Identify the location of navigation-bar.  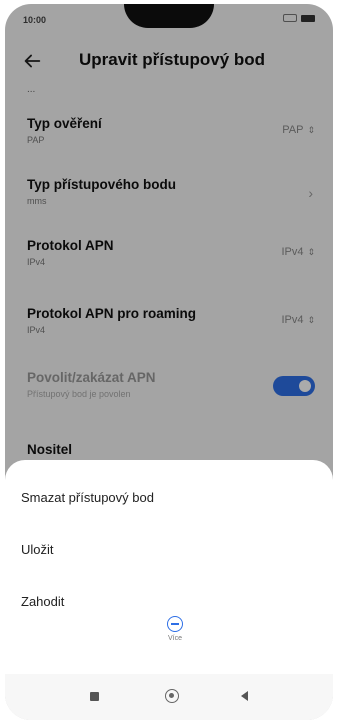
(169, 697).